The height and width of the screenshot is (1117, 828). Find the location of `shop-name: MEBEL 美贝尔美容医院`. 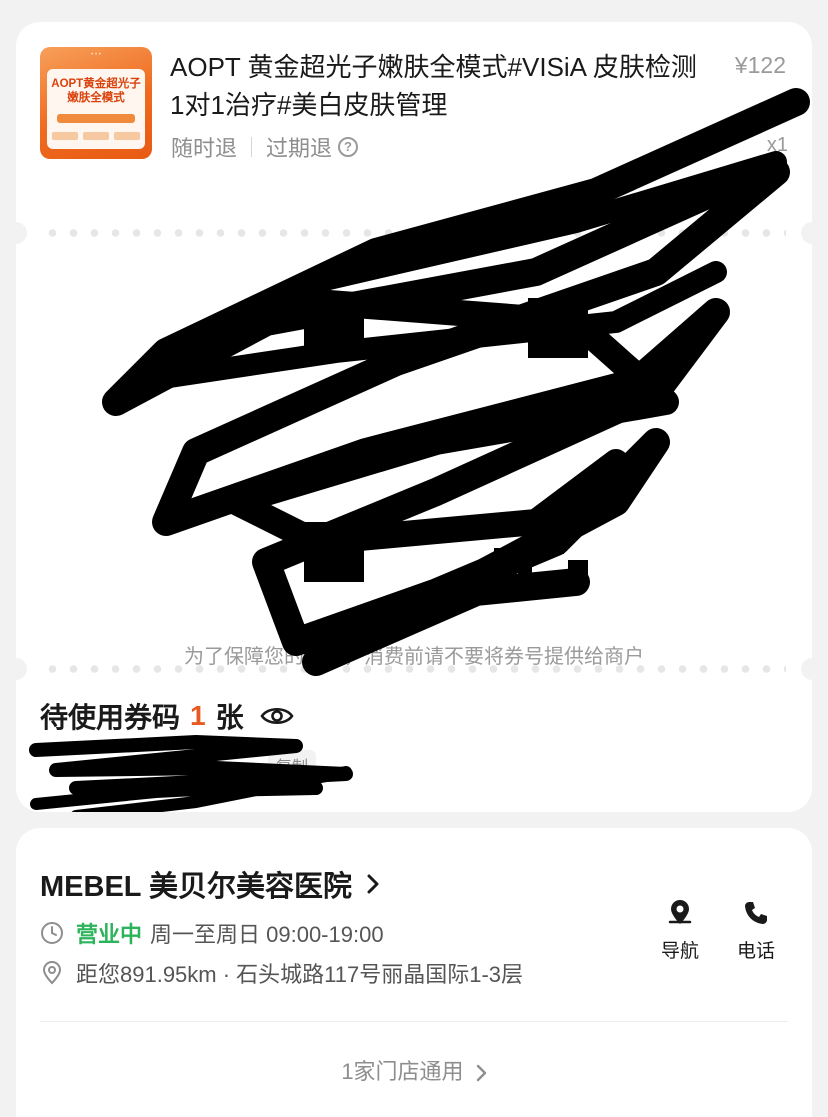

shop-name: MEBEL 美贝尔美容医院 is located at coordinates (196, 887).